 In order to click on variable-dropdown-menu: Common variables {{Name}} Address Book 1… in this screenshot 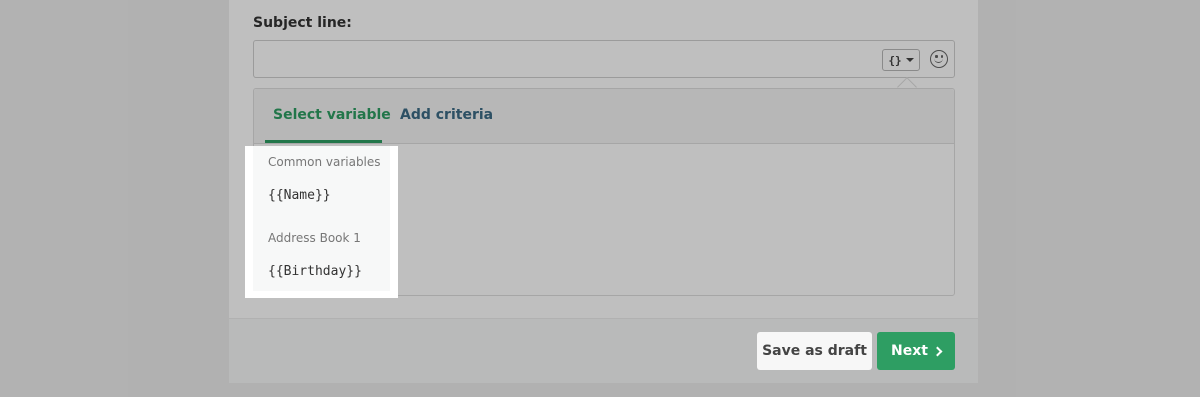, I will do `click(321, 222)`.